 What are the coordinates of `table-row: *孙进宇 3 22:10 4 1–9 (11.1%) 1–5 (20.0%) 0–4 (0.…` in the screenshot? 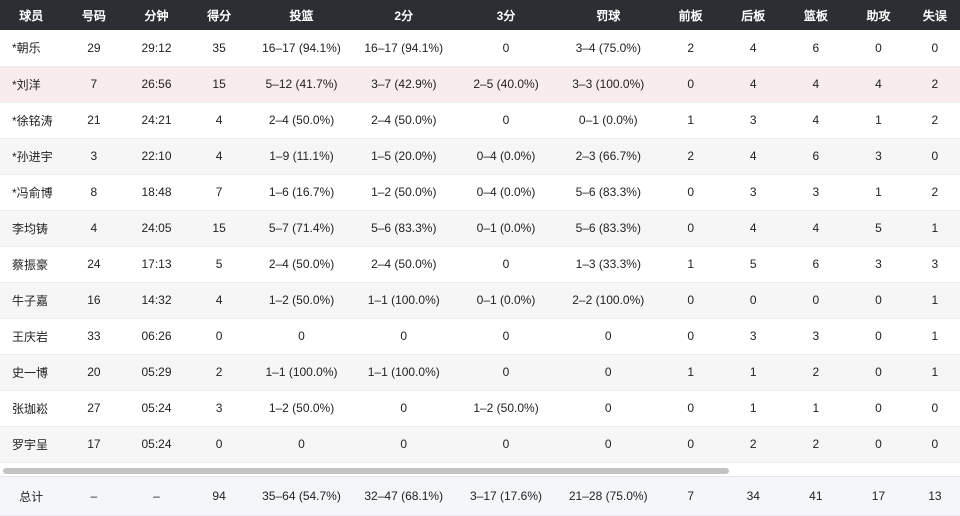 It's located at (480, 156).